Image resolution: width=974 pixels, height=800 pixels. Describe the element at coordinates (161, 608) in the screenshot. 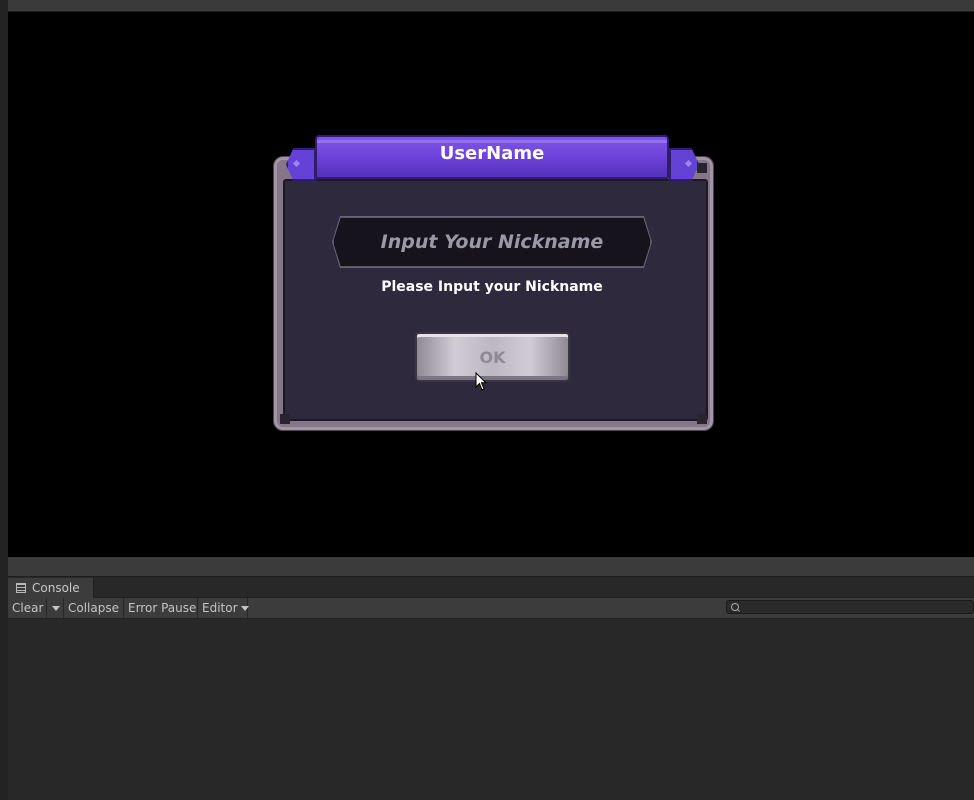

I see `error-pause-button: Error Pause` at that location.